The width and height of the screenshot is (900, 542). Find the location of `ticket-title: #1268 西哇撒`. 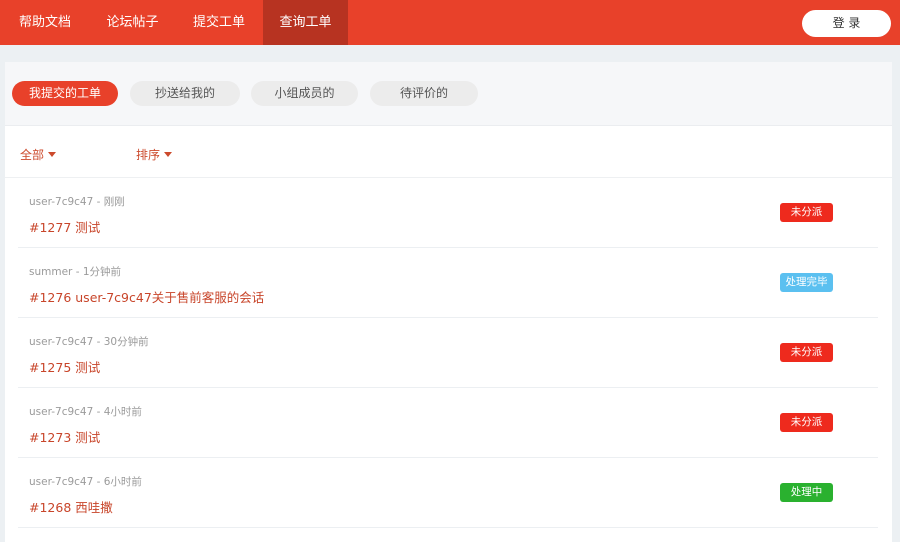

ticket-title: #1268 西哇撒 is located at coordinates (71, 506).